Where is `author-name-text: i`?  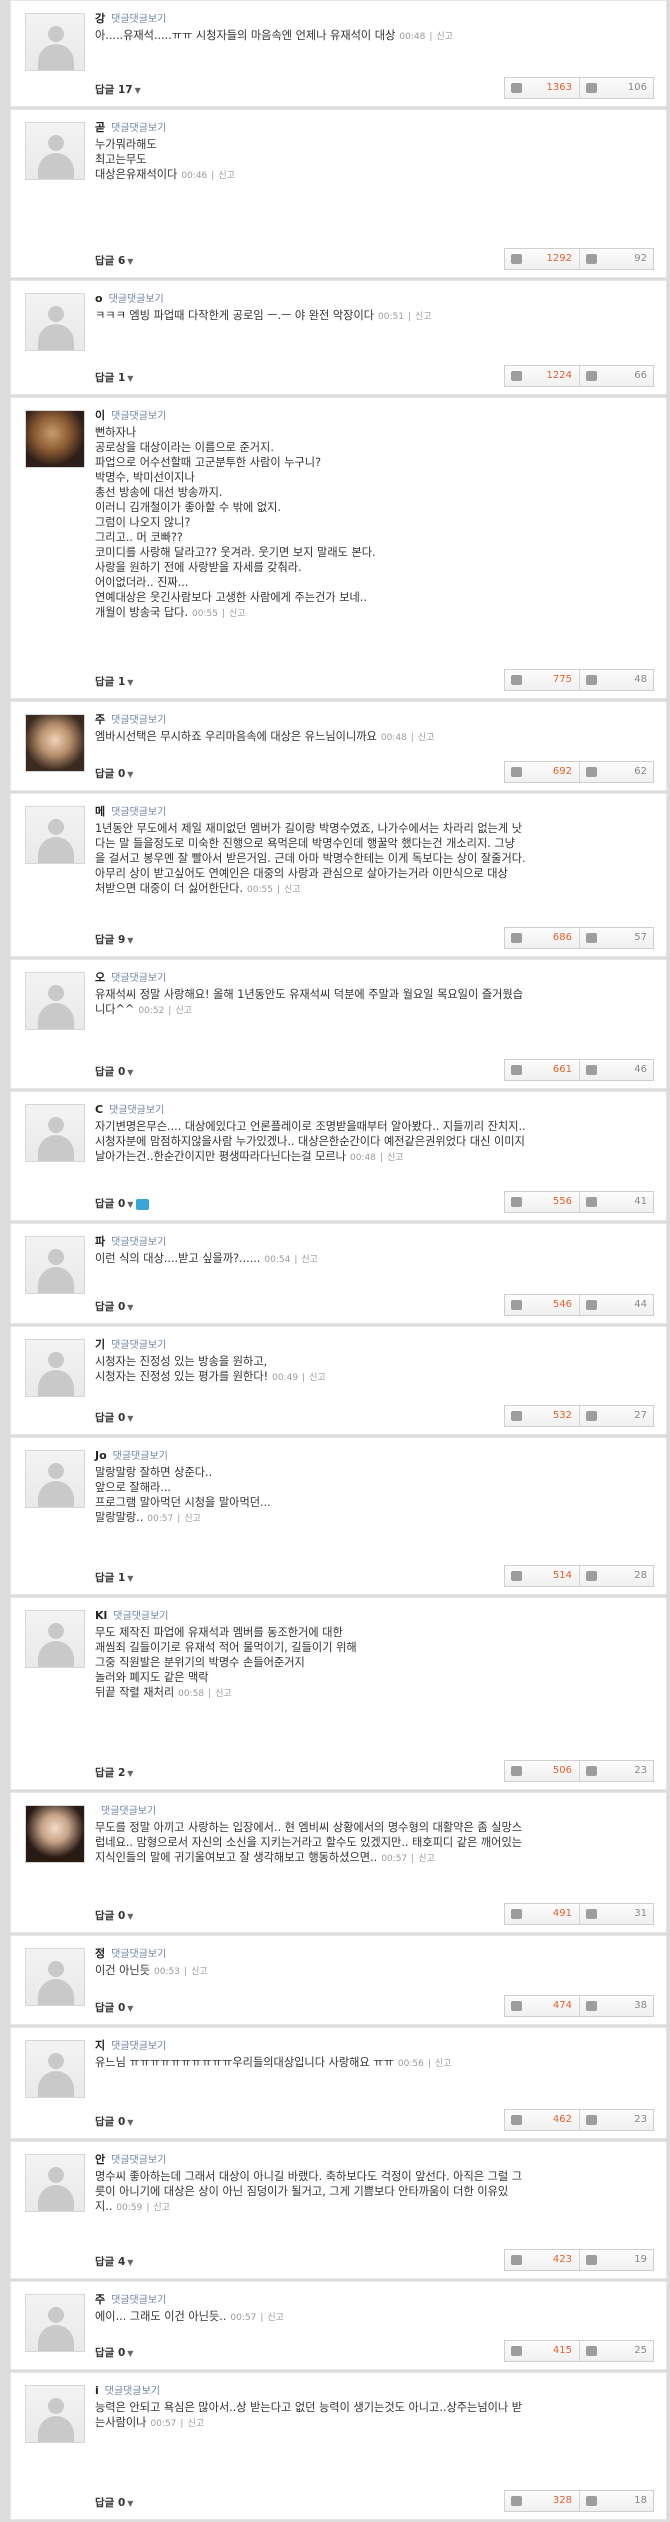 author-name-text: i is located at coordinates (97, 2390).